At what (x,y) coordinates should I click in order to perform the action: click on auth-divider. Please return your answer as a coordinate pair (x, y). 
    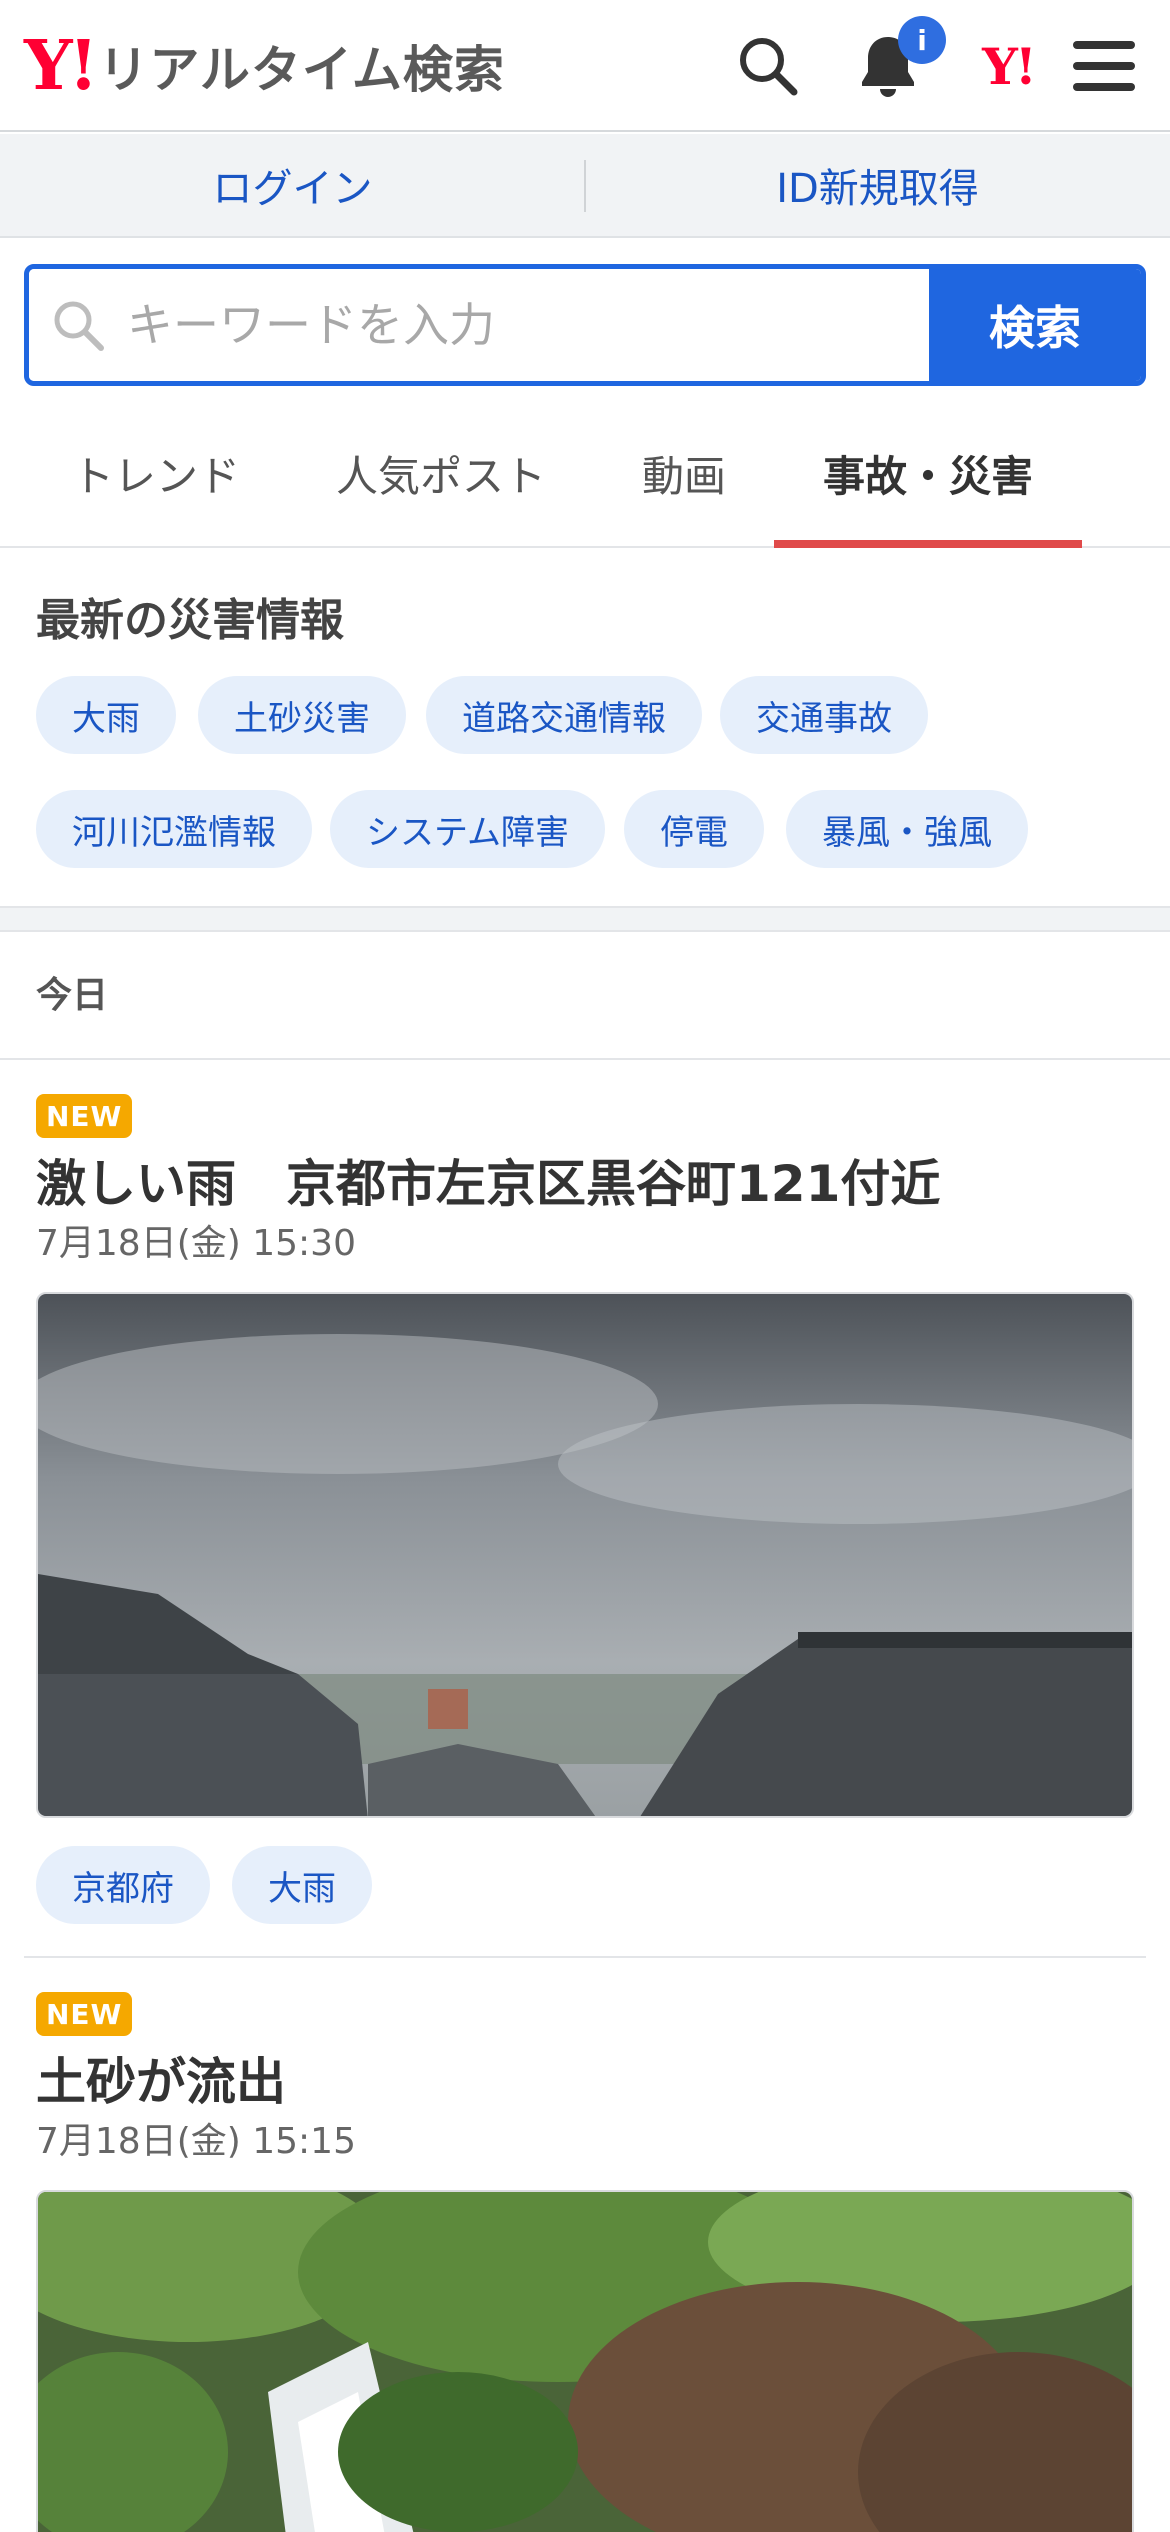
    Looking at the image, I should click on (585, 186).